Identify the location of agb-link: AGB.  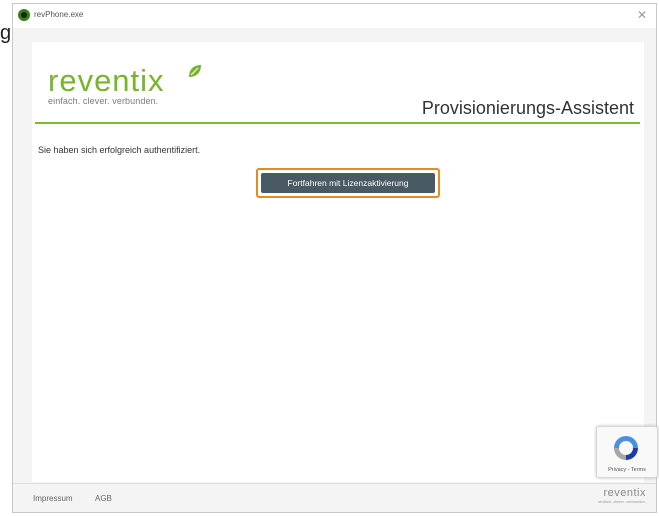
(103, 498).